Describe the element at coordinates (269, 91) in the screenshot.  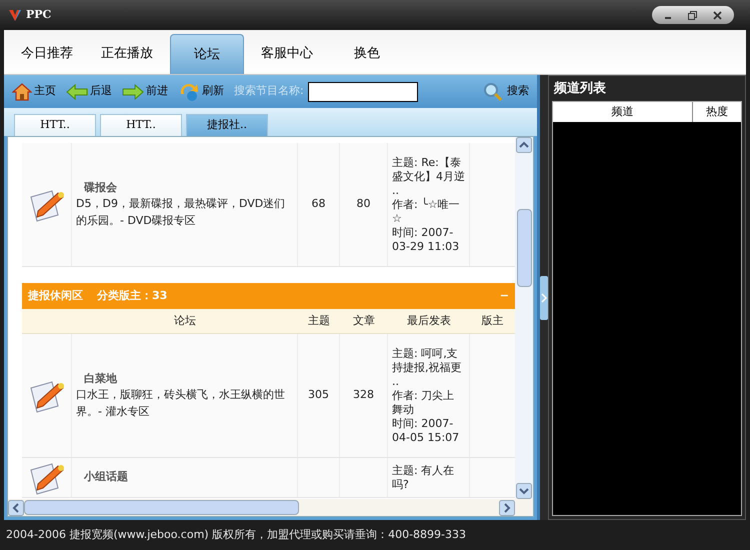
I see `search-label: 搜索节目名称:` at that location.